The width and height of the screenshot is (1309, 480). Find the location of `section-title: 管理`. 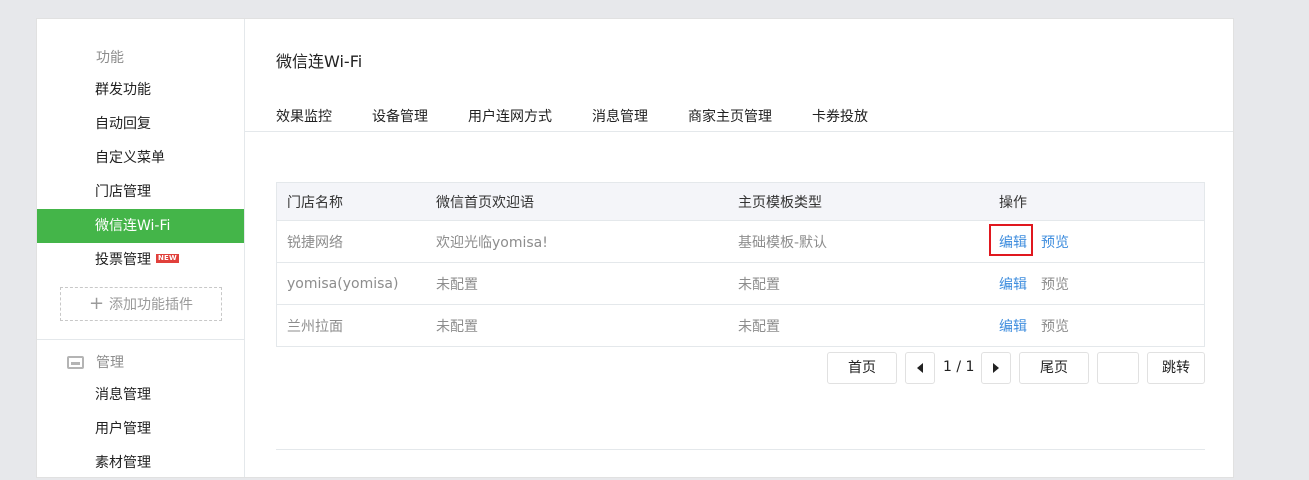

section-title: 管理 is located at coordinates (110, 363).